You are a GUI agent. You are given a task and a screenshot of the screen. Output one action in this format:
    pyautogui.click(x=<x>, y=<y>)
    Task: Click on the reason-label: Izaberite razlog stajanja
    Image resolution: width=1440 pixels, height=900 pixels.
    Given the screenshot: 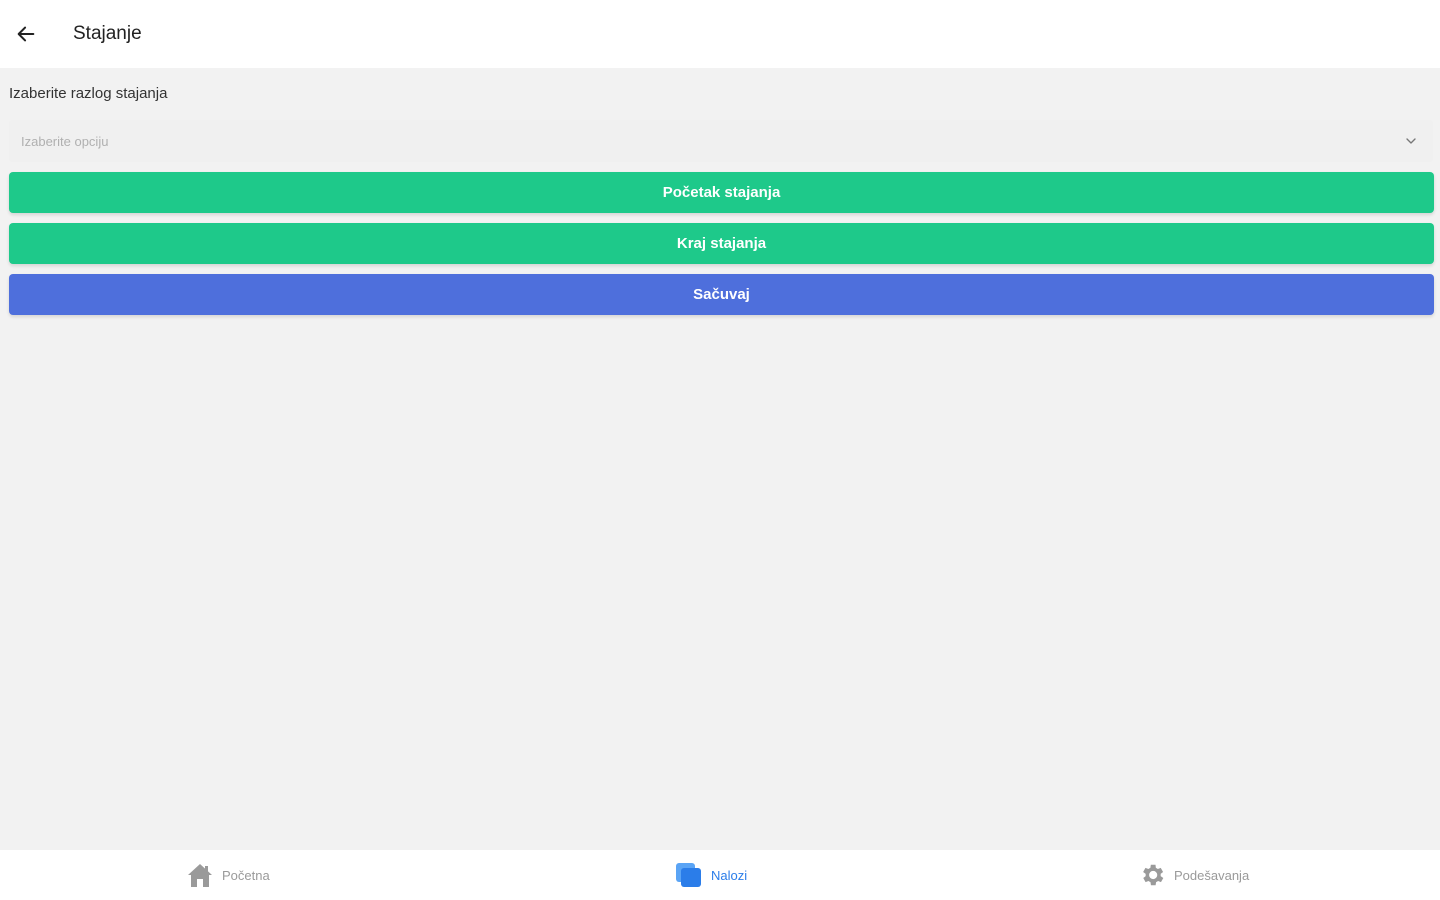 What is the action you would take?
    pyautogui.click(x=88, y=93)
    